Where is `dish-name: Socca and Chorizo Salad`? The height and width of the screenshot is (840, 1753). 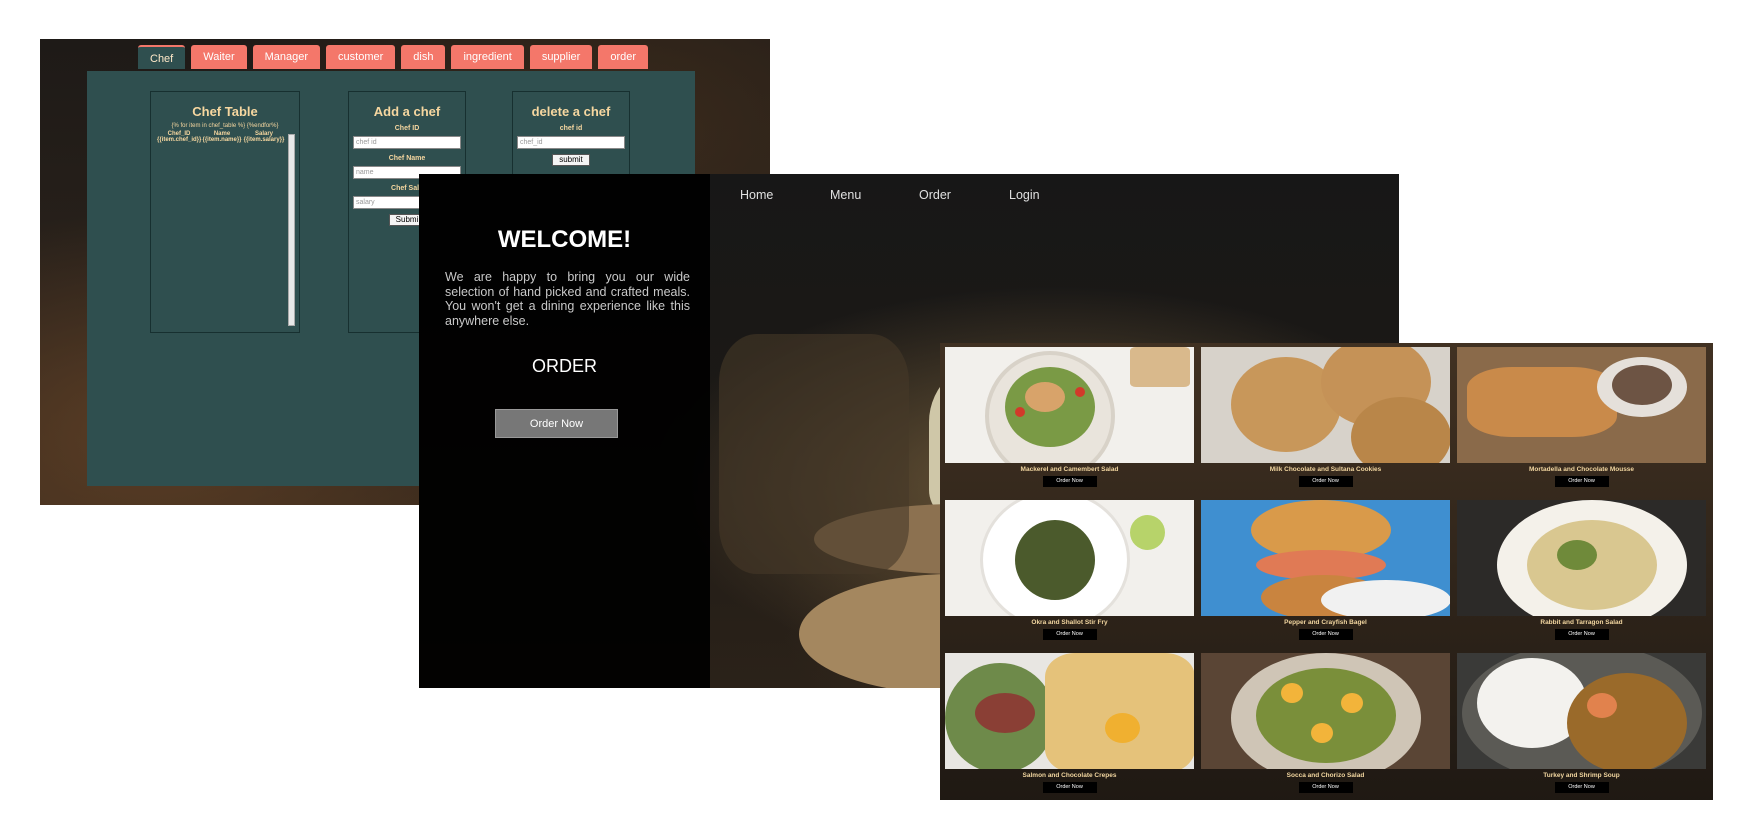
dish-name: Socca and Chorizo Salad is located at coordinates (1325, 775).